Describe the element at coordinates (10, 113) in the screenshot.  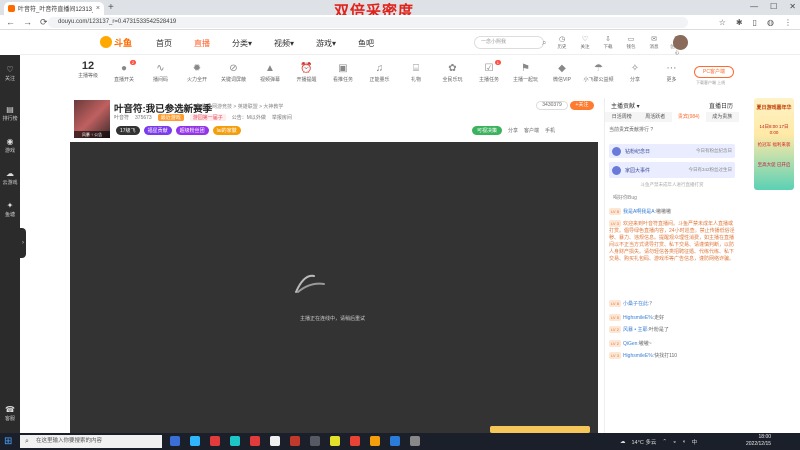
I see `sidebar-item: ▤ 排行榜` at that location.